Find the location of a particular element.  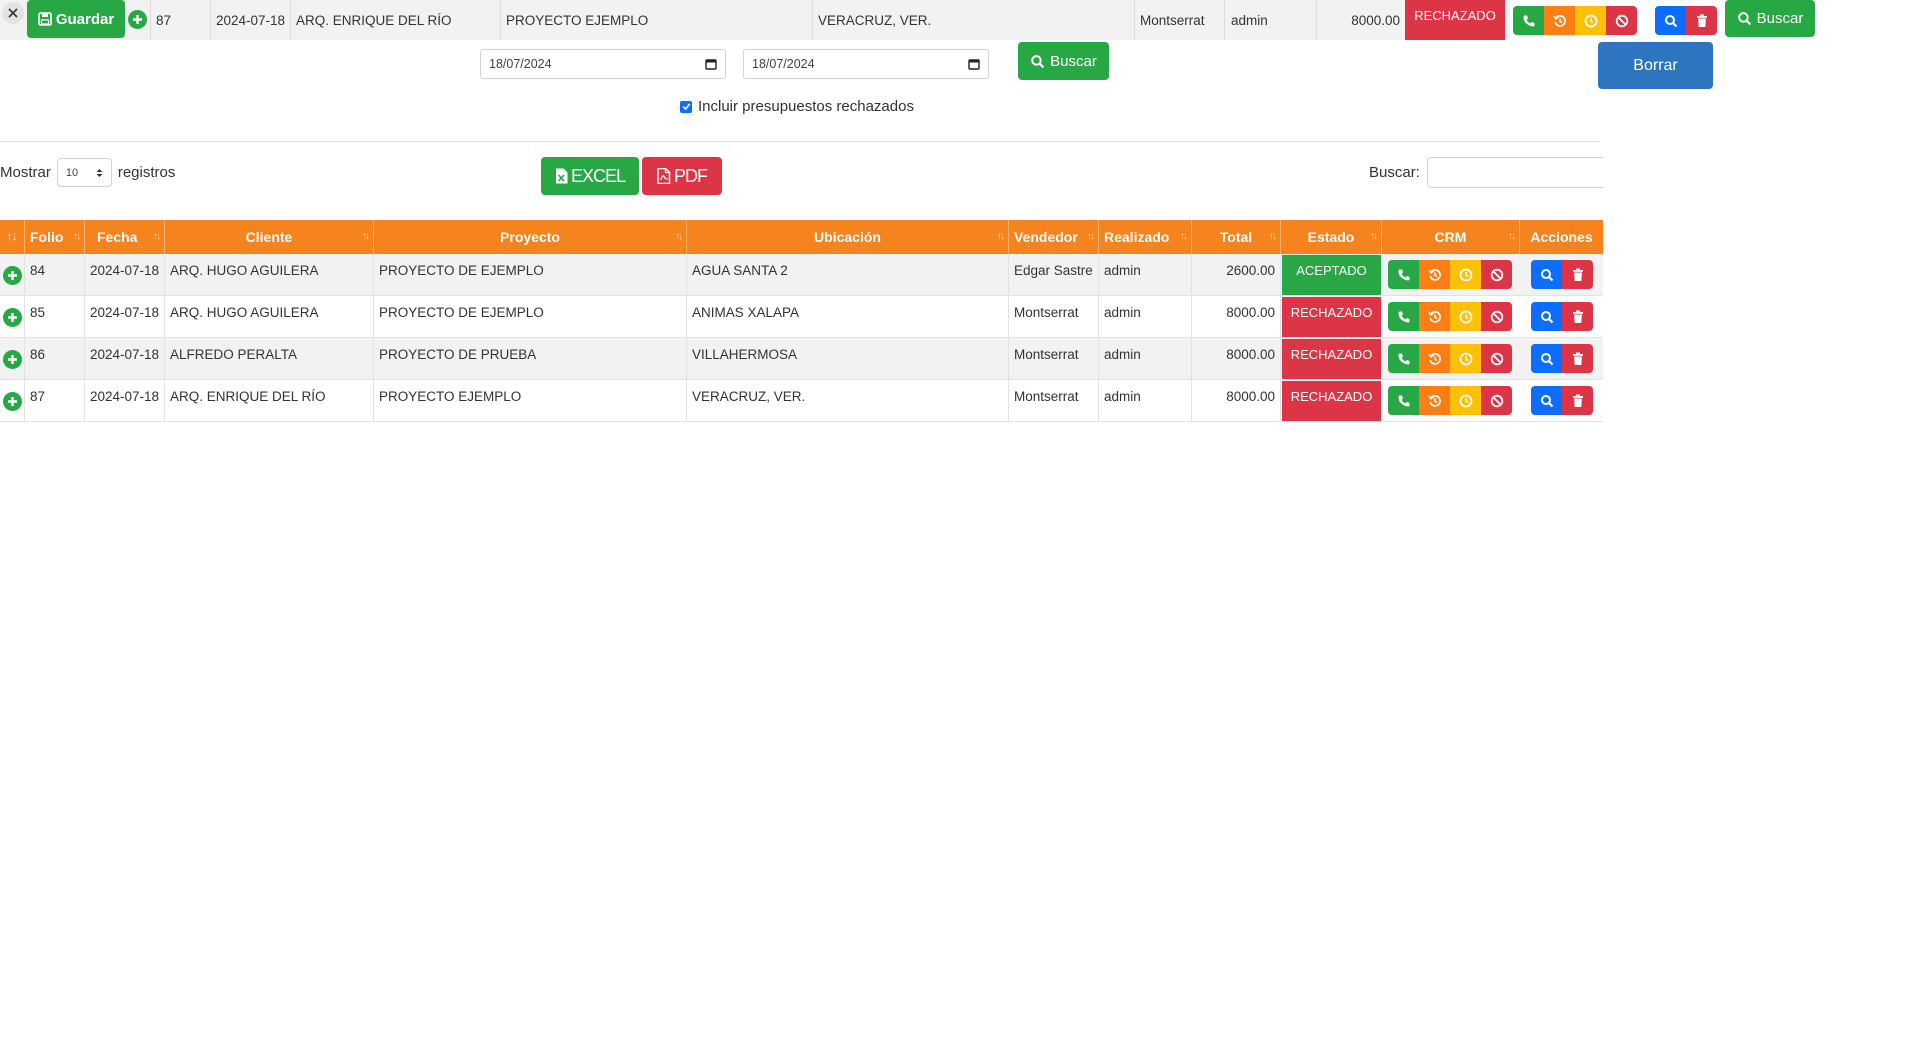

column-ubicacion: Ubicación ↑↓ is located at coordinates (848, 237).